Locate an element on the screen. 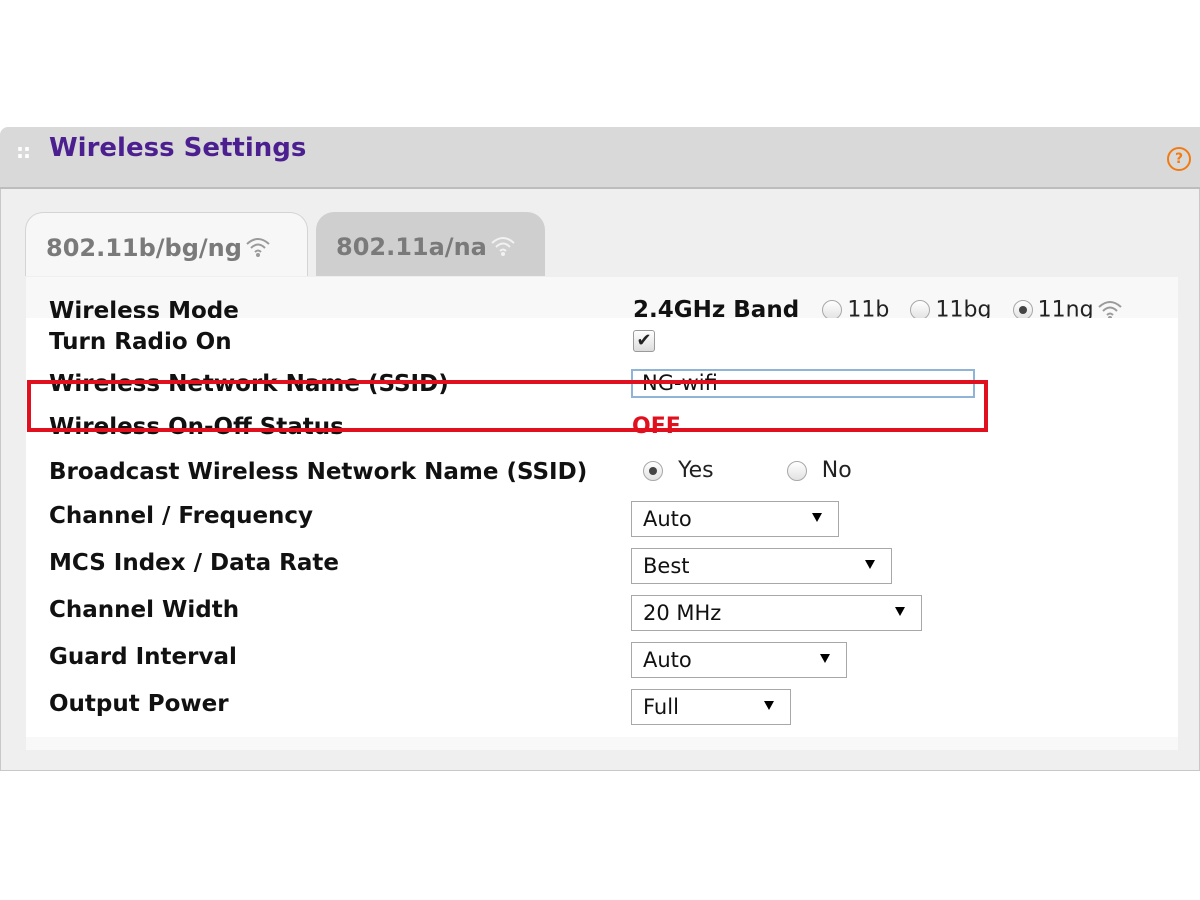 The image size is (1200, 900). radio-broadcast-no-label: No is located at coordinates (836, 470).